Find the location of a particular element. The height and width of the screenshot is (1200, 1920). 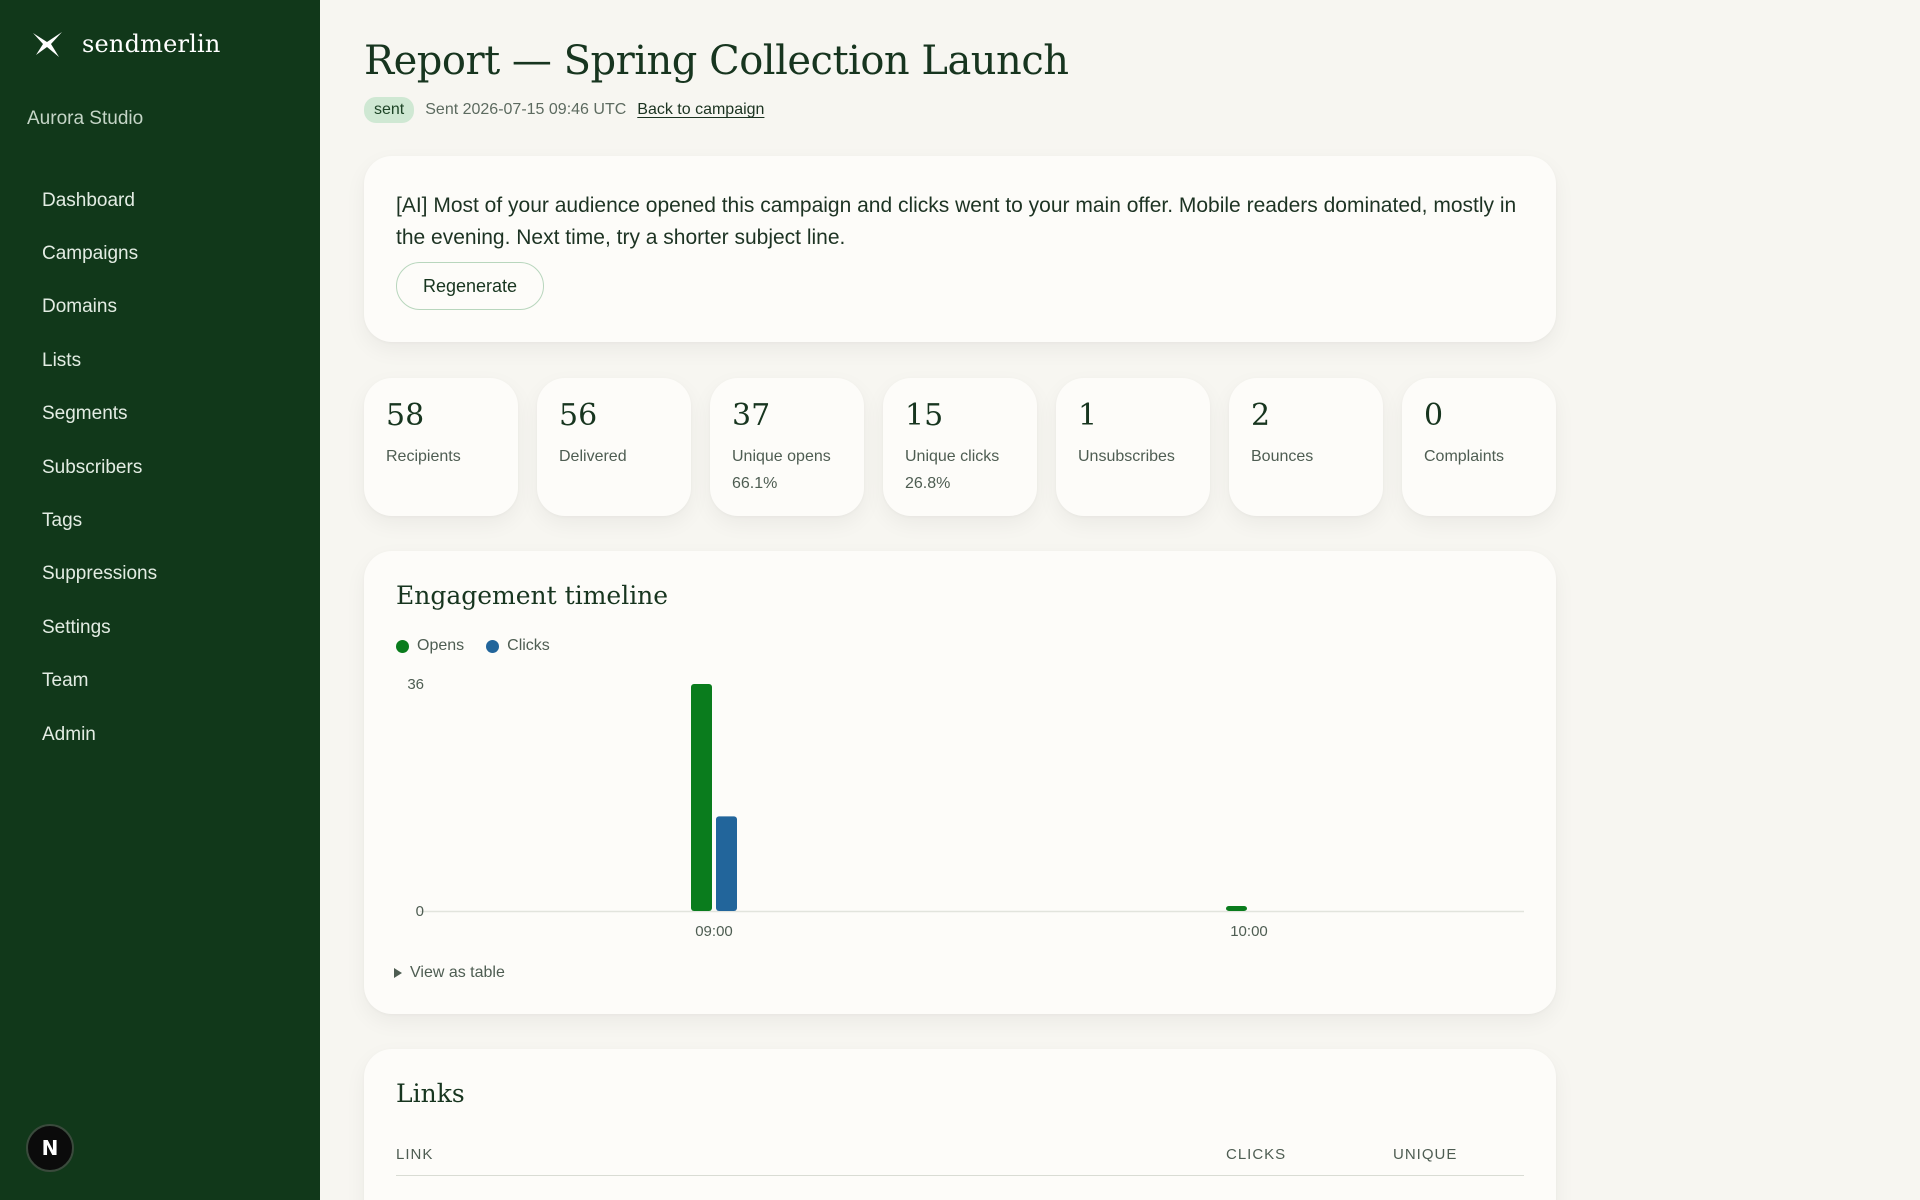

stat-card-unique-opens: 37 Unique opens 66.1% is located at coordinates (787, 447).